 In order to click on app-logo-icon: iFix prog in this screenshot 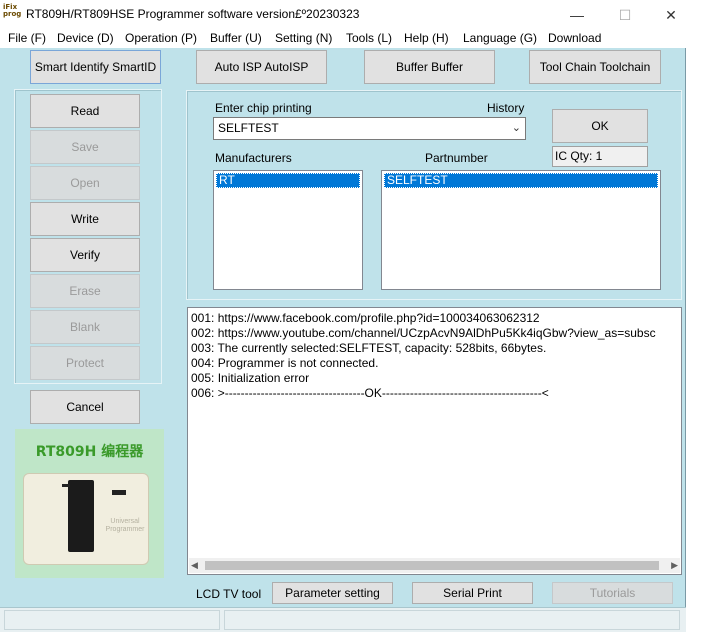, I will do `click(12, 10)`.